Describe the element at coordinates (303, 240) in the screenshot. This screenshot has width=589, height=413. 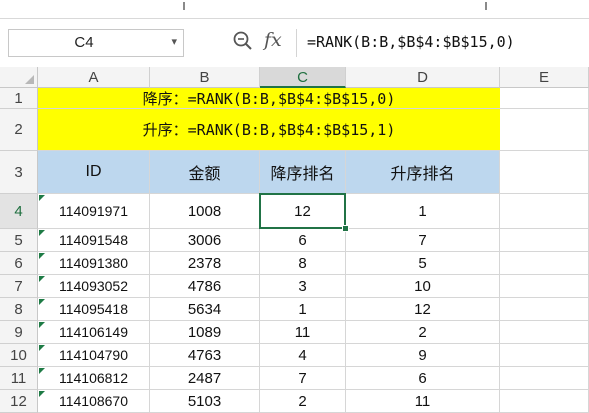
I see `cell-desc-rank: 6` at that location.